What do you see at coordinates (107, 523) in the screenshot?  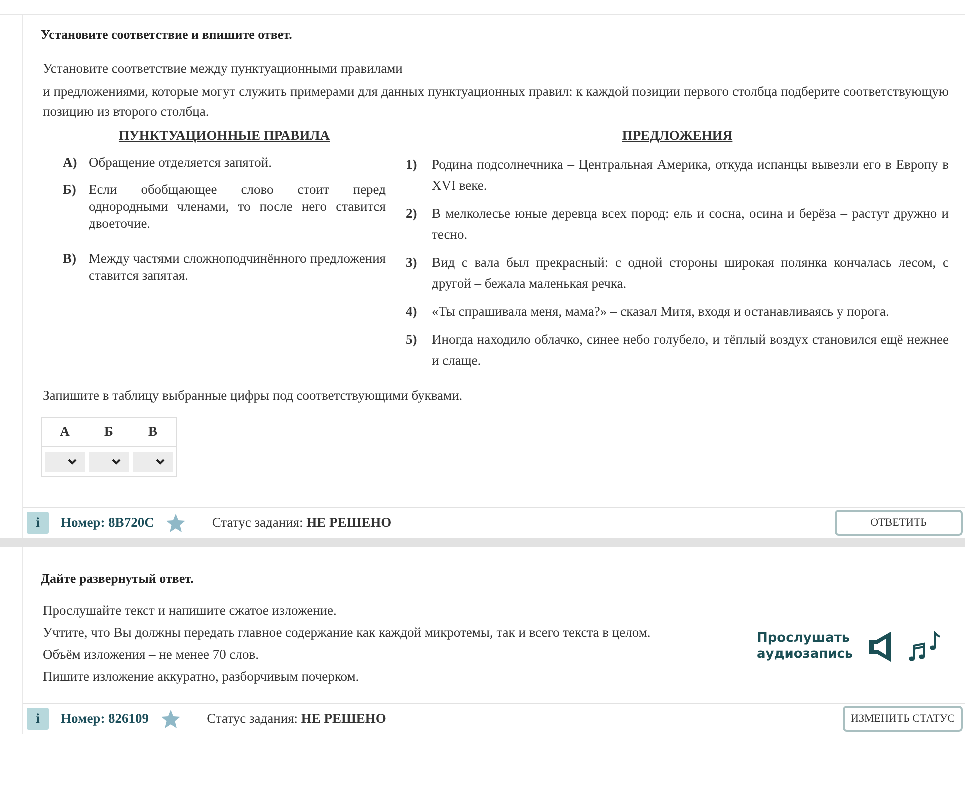 I see `task-number: Номер: 8B720C` at bounding box center [107, 523].